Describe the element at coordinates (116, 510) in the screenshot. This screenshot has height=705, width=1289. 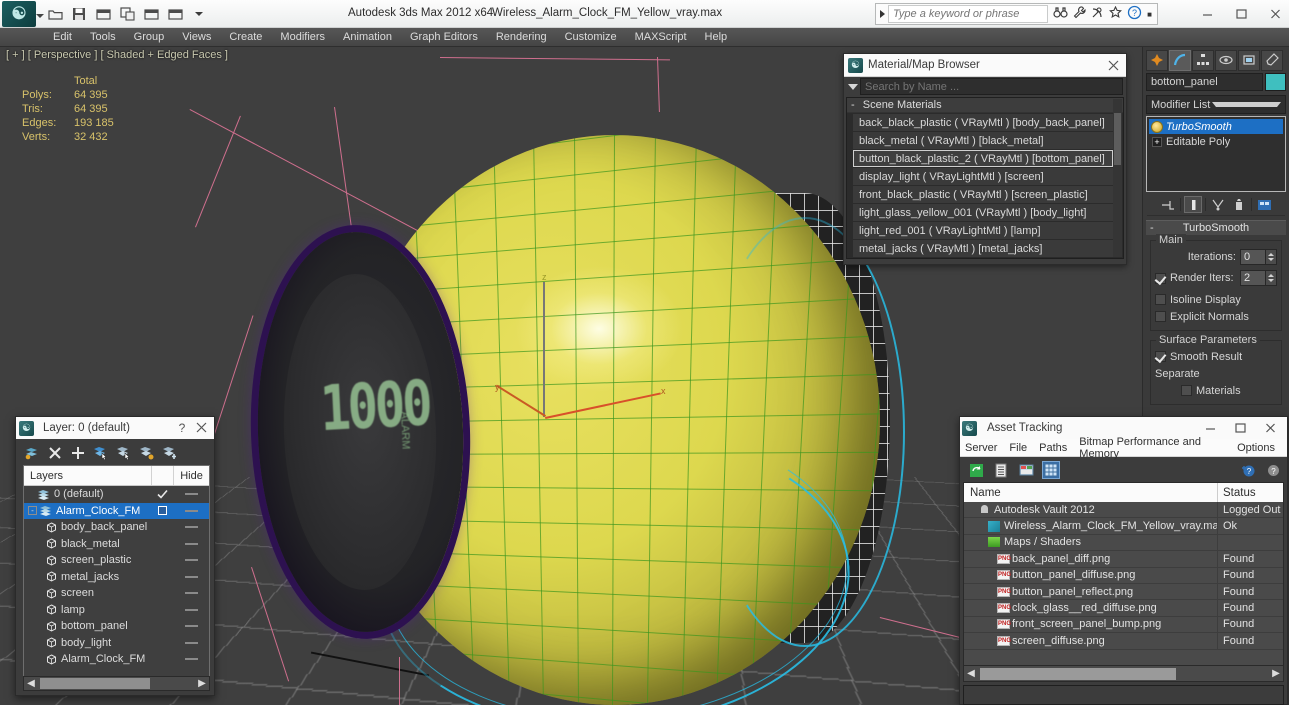
I see `layer-row: - Alarm_Clock_FM` at that location.